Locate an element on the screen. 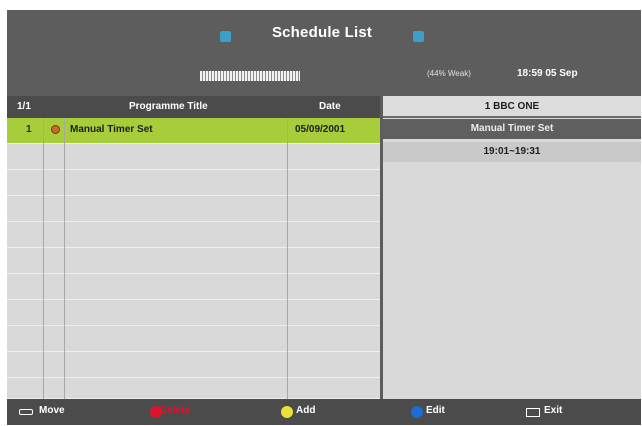 The image size is (642, 426). exit-icon is located at coordinates (533, 412).